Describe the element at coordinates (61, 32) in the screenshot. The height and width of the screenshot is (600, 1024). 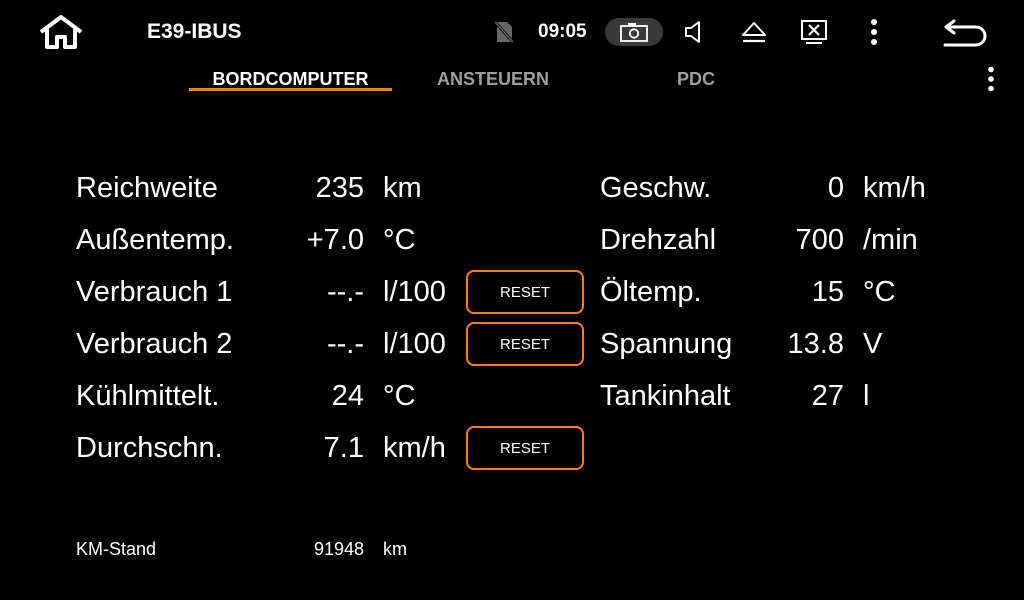
I see `home-icon` at that location.